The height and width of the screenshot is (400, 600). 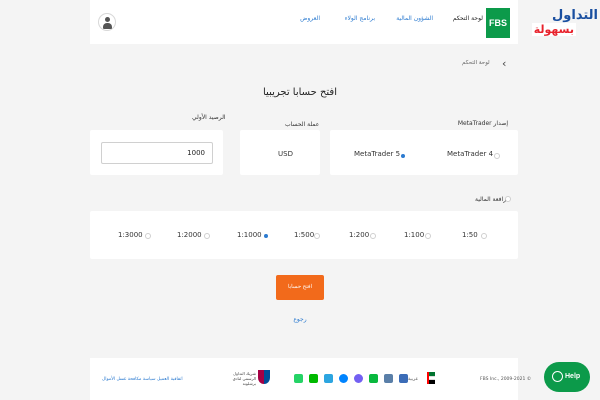 I want to click on messenger-icon, so click(x=343, y=378).